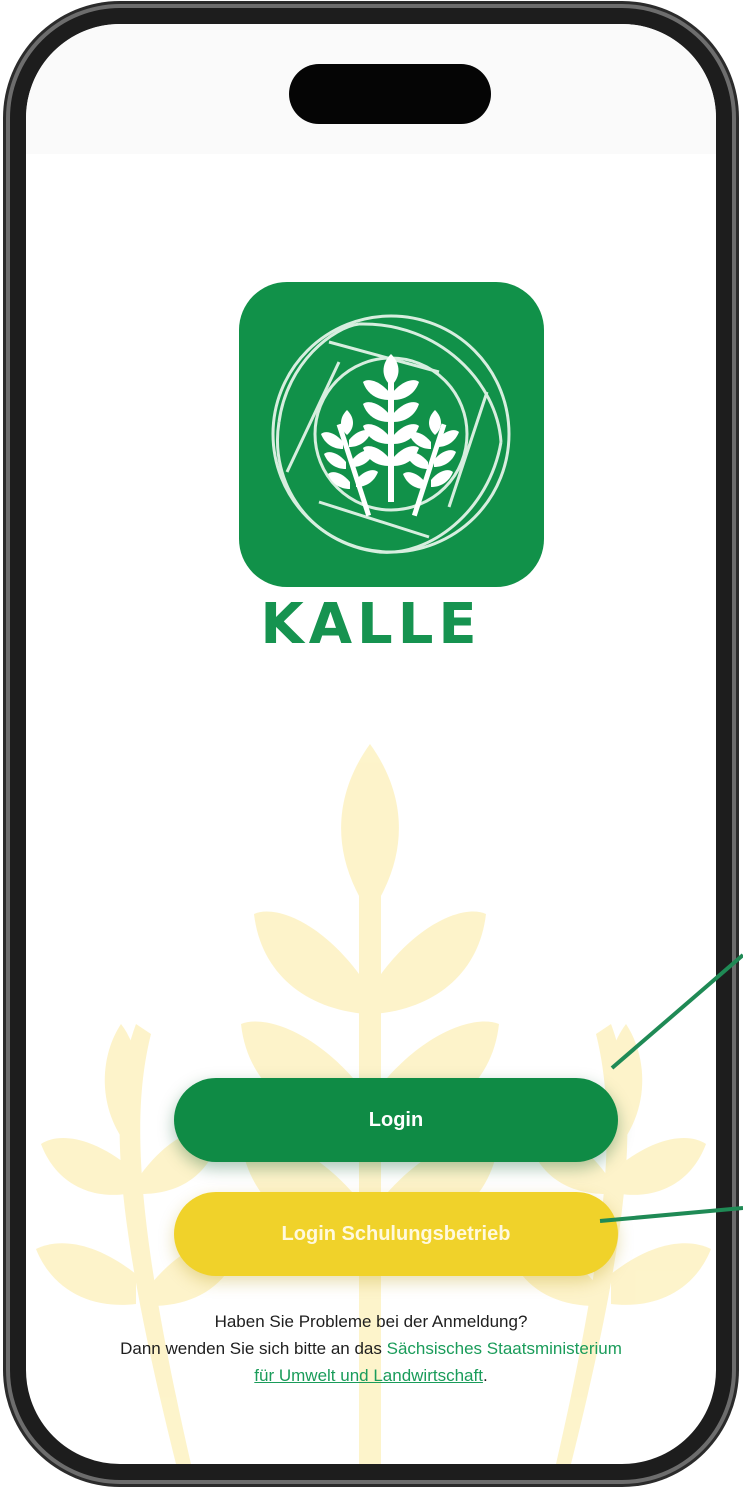  What do you see at coordinates (485, 1375) in the screenshot?
I see `help-contact-suffix: .` at bounding box center [485, 1375].